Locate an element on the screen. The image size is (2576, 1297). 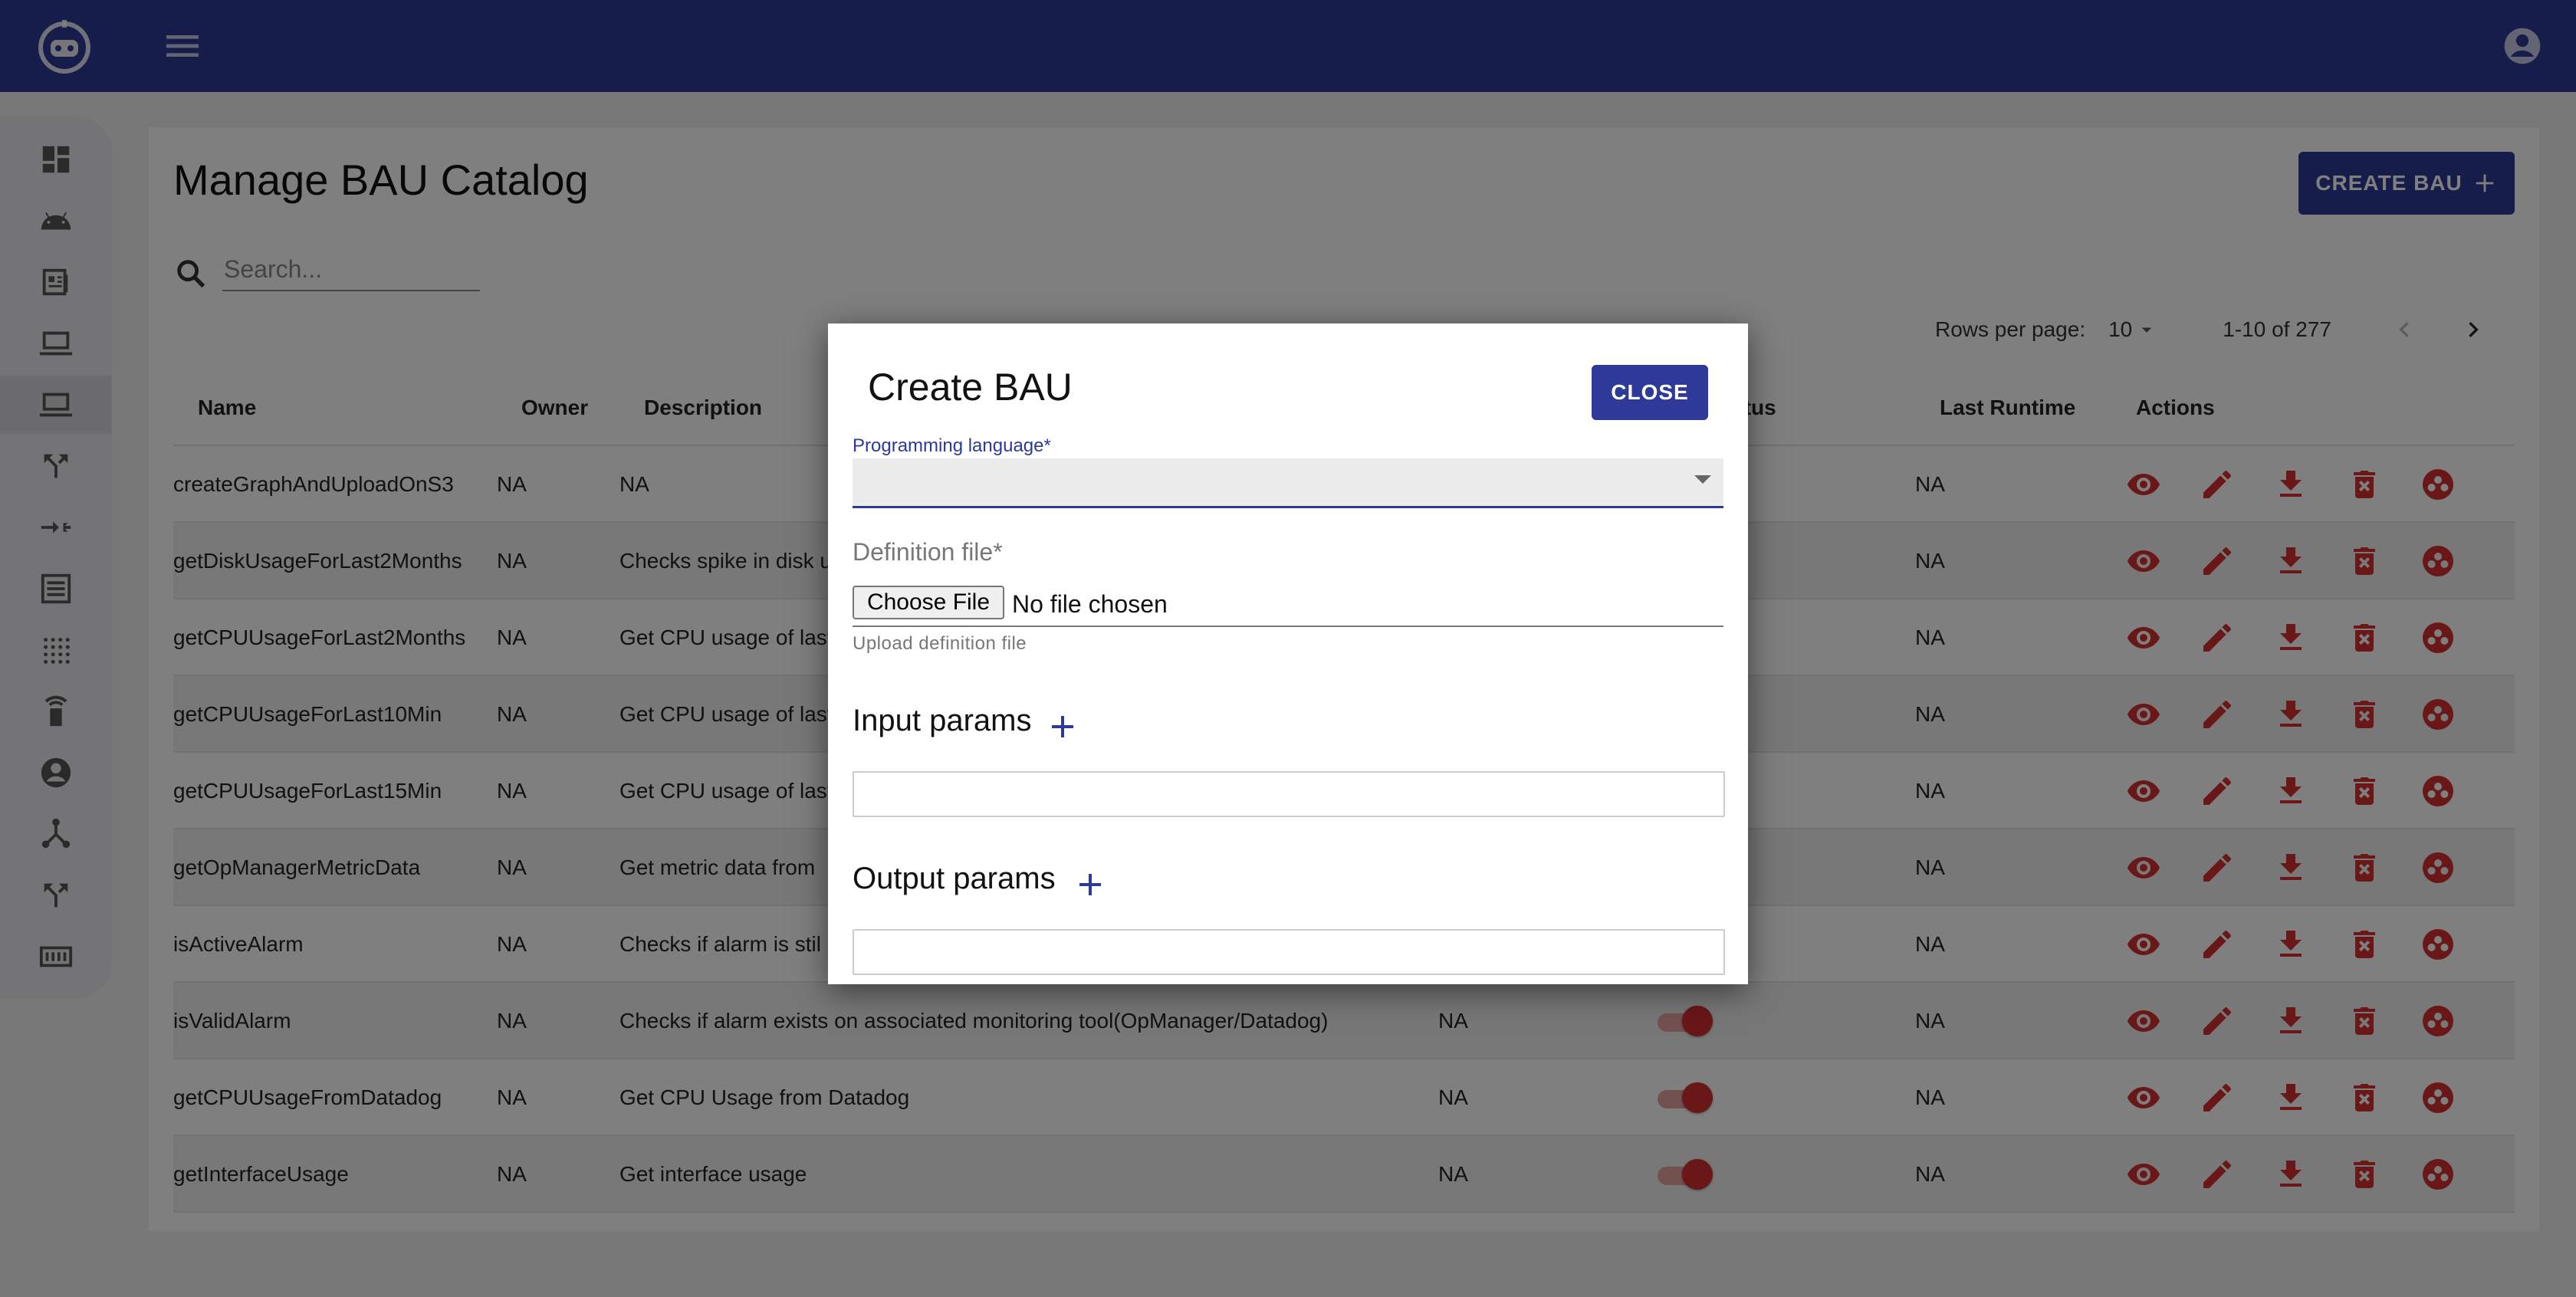
output-params-box is located at coordinates (1289, 952).